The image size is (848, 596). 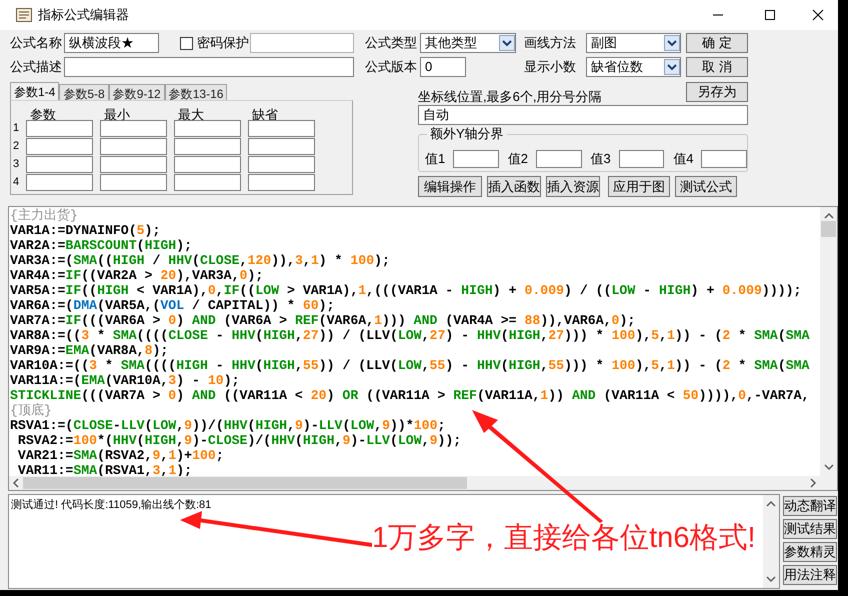 I want to click on button: 测试公式, so click(x=706, y=186).